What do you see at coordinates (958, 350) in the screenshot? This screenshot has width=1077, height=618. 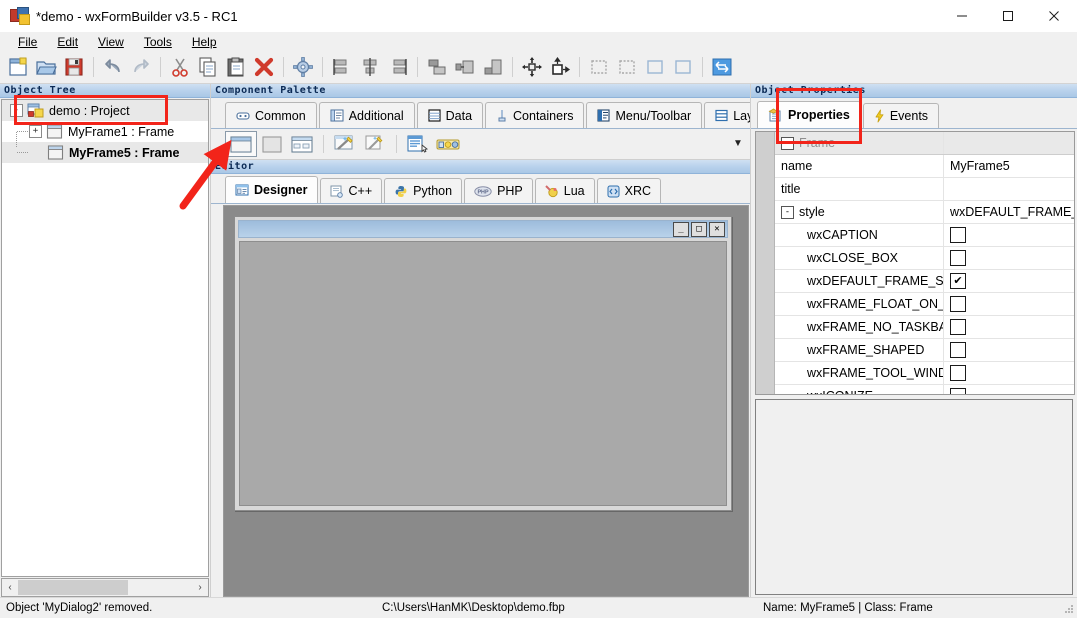 I see `checkbox-wxframe-shaped` at bounding box center [958, 350].